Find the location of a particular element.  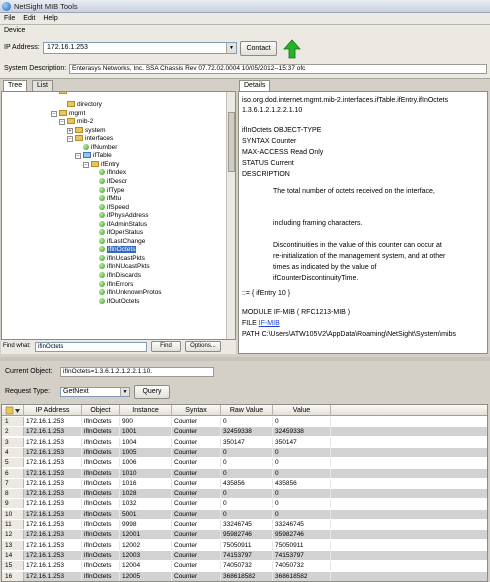

tree-node-ifinucastpkts: ifInUcastPkts is located at coordinates (122, 258).